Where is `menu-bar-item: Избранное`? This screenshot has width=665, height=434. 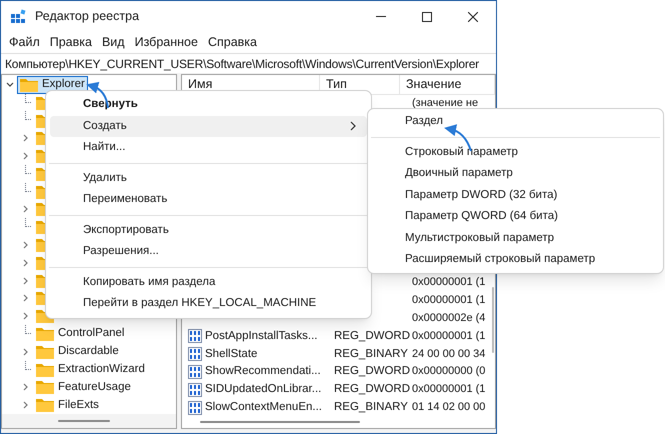
menu-bar-item: Избранное is located at coordinates (166, 42).